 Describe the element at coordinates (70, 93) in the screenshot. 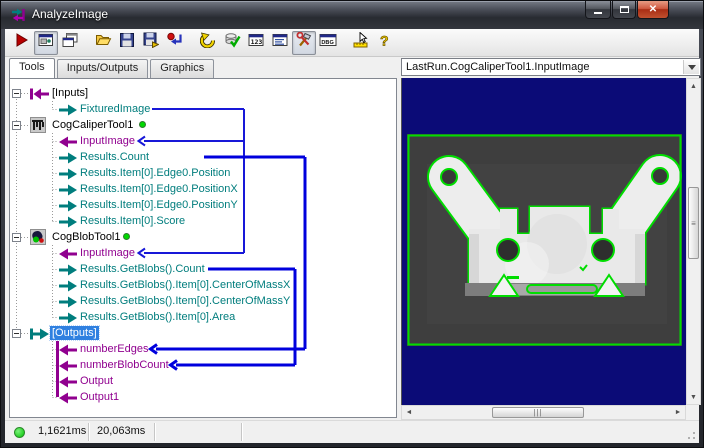

I see `tree-item-label: [Inputs]` at that location.